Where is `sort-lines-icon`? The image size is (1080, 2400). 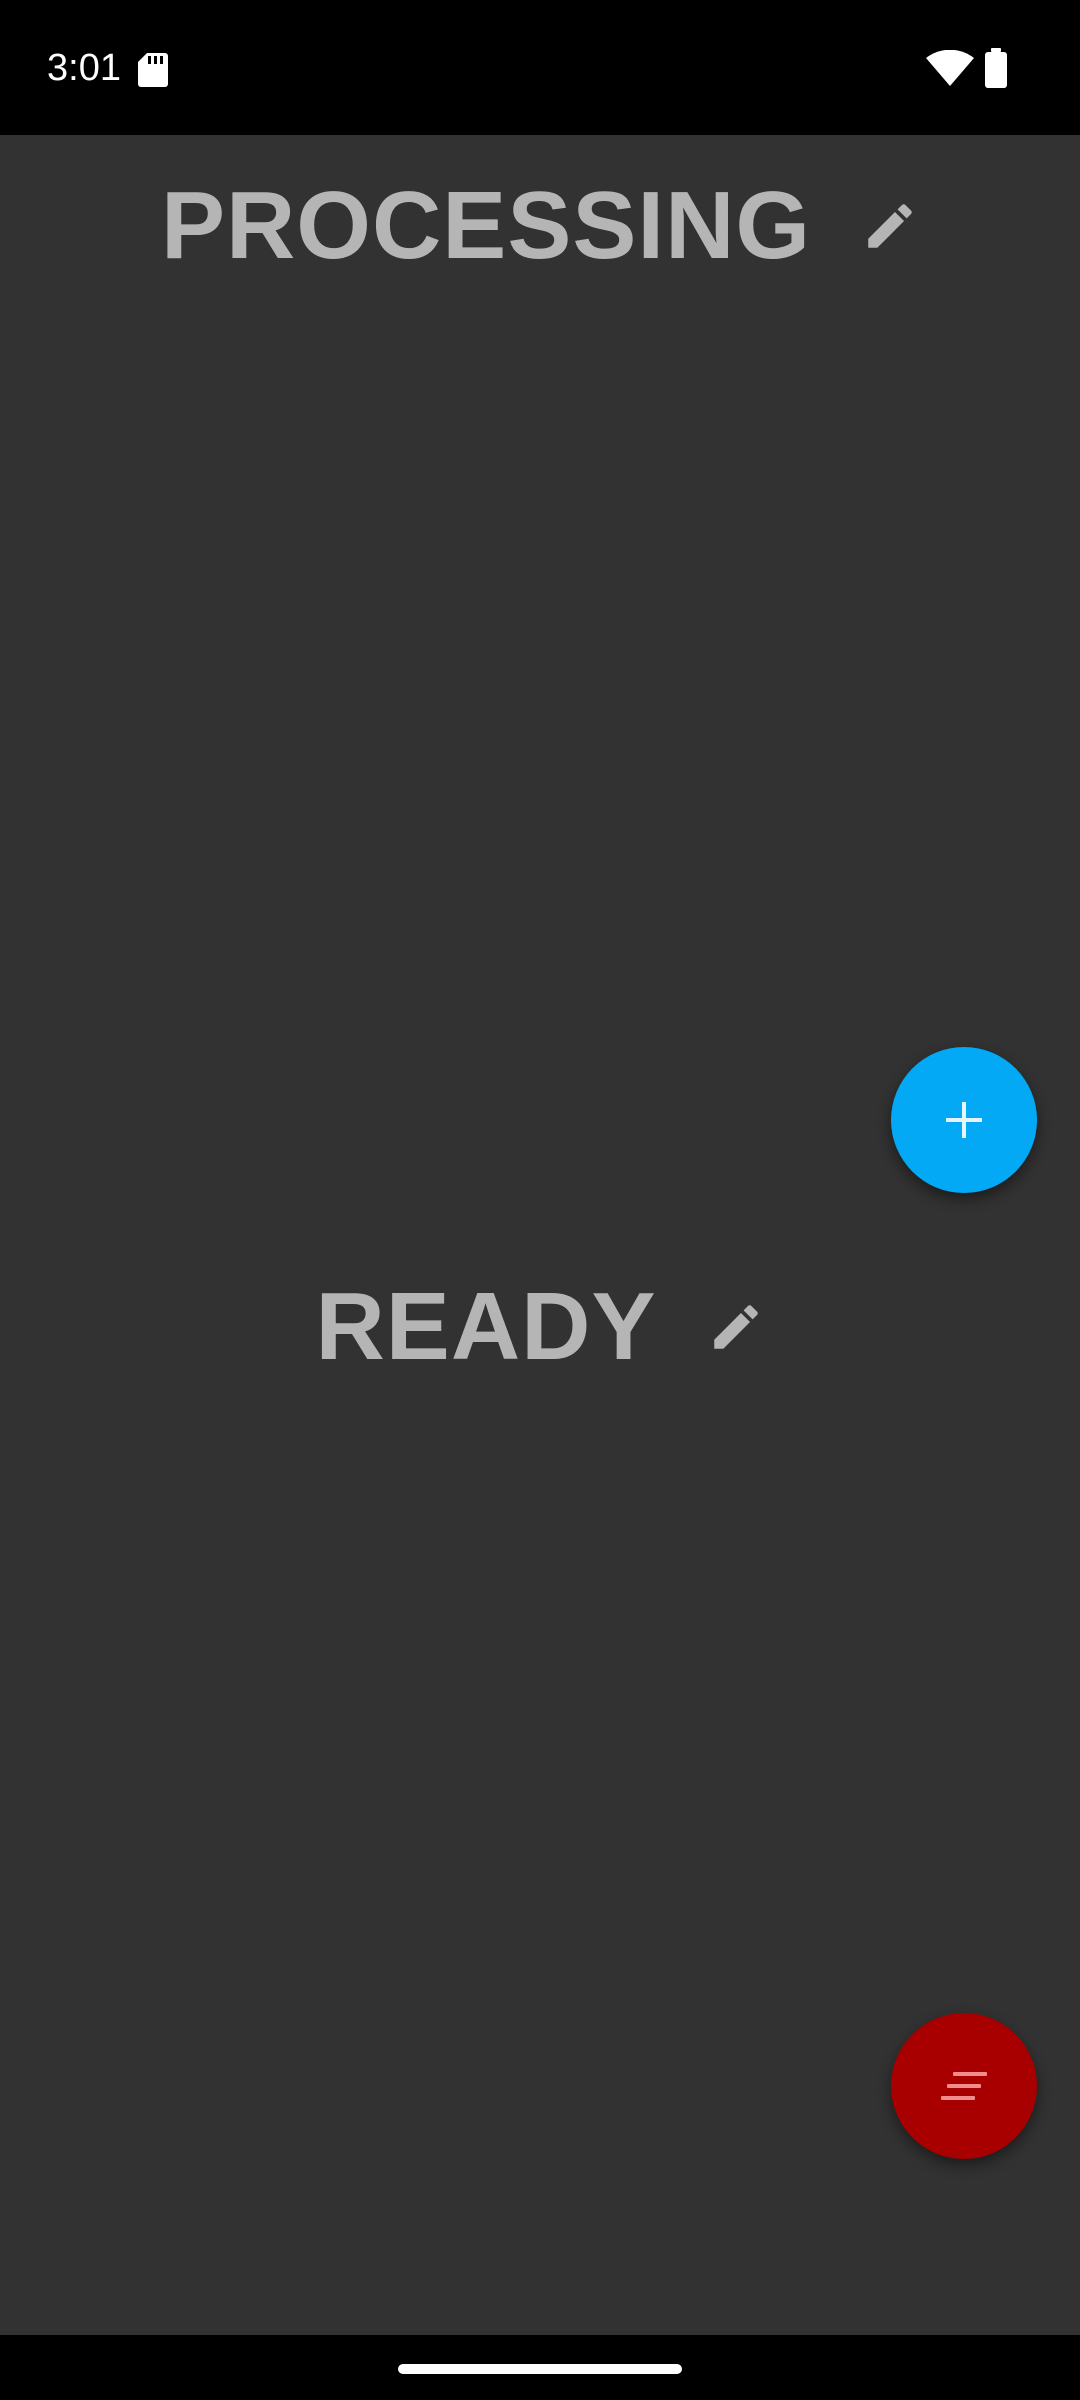 sort-lines-icon is located at coordinates (964, 2086).